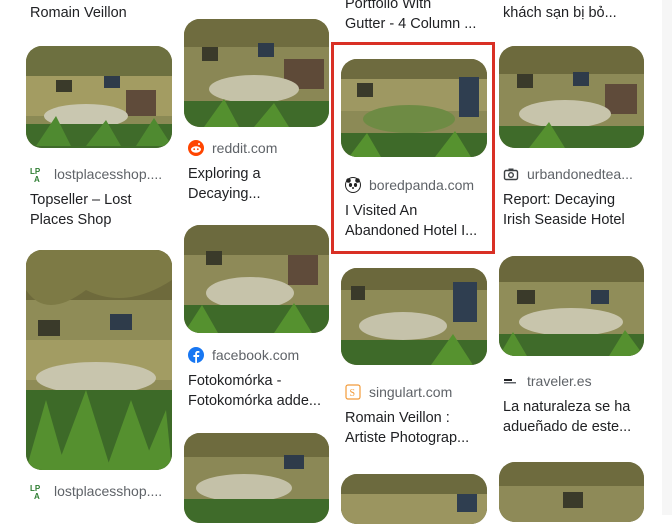  Describe the element at coordinates (258, 148) in the screenshot. I see `result-source: reddit.com` at that location.